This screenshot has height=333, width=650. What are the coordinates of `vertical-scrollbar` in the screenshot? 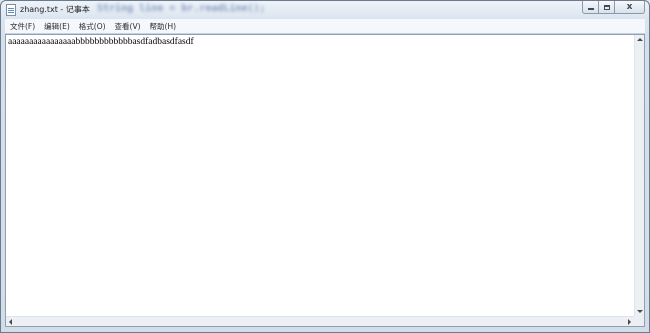 It's located at (639, 175).